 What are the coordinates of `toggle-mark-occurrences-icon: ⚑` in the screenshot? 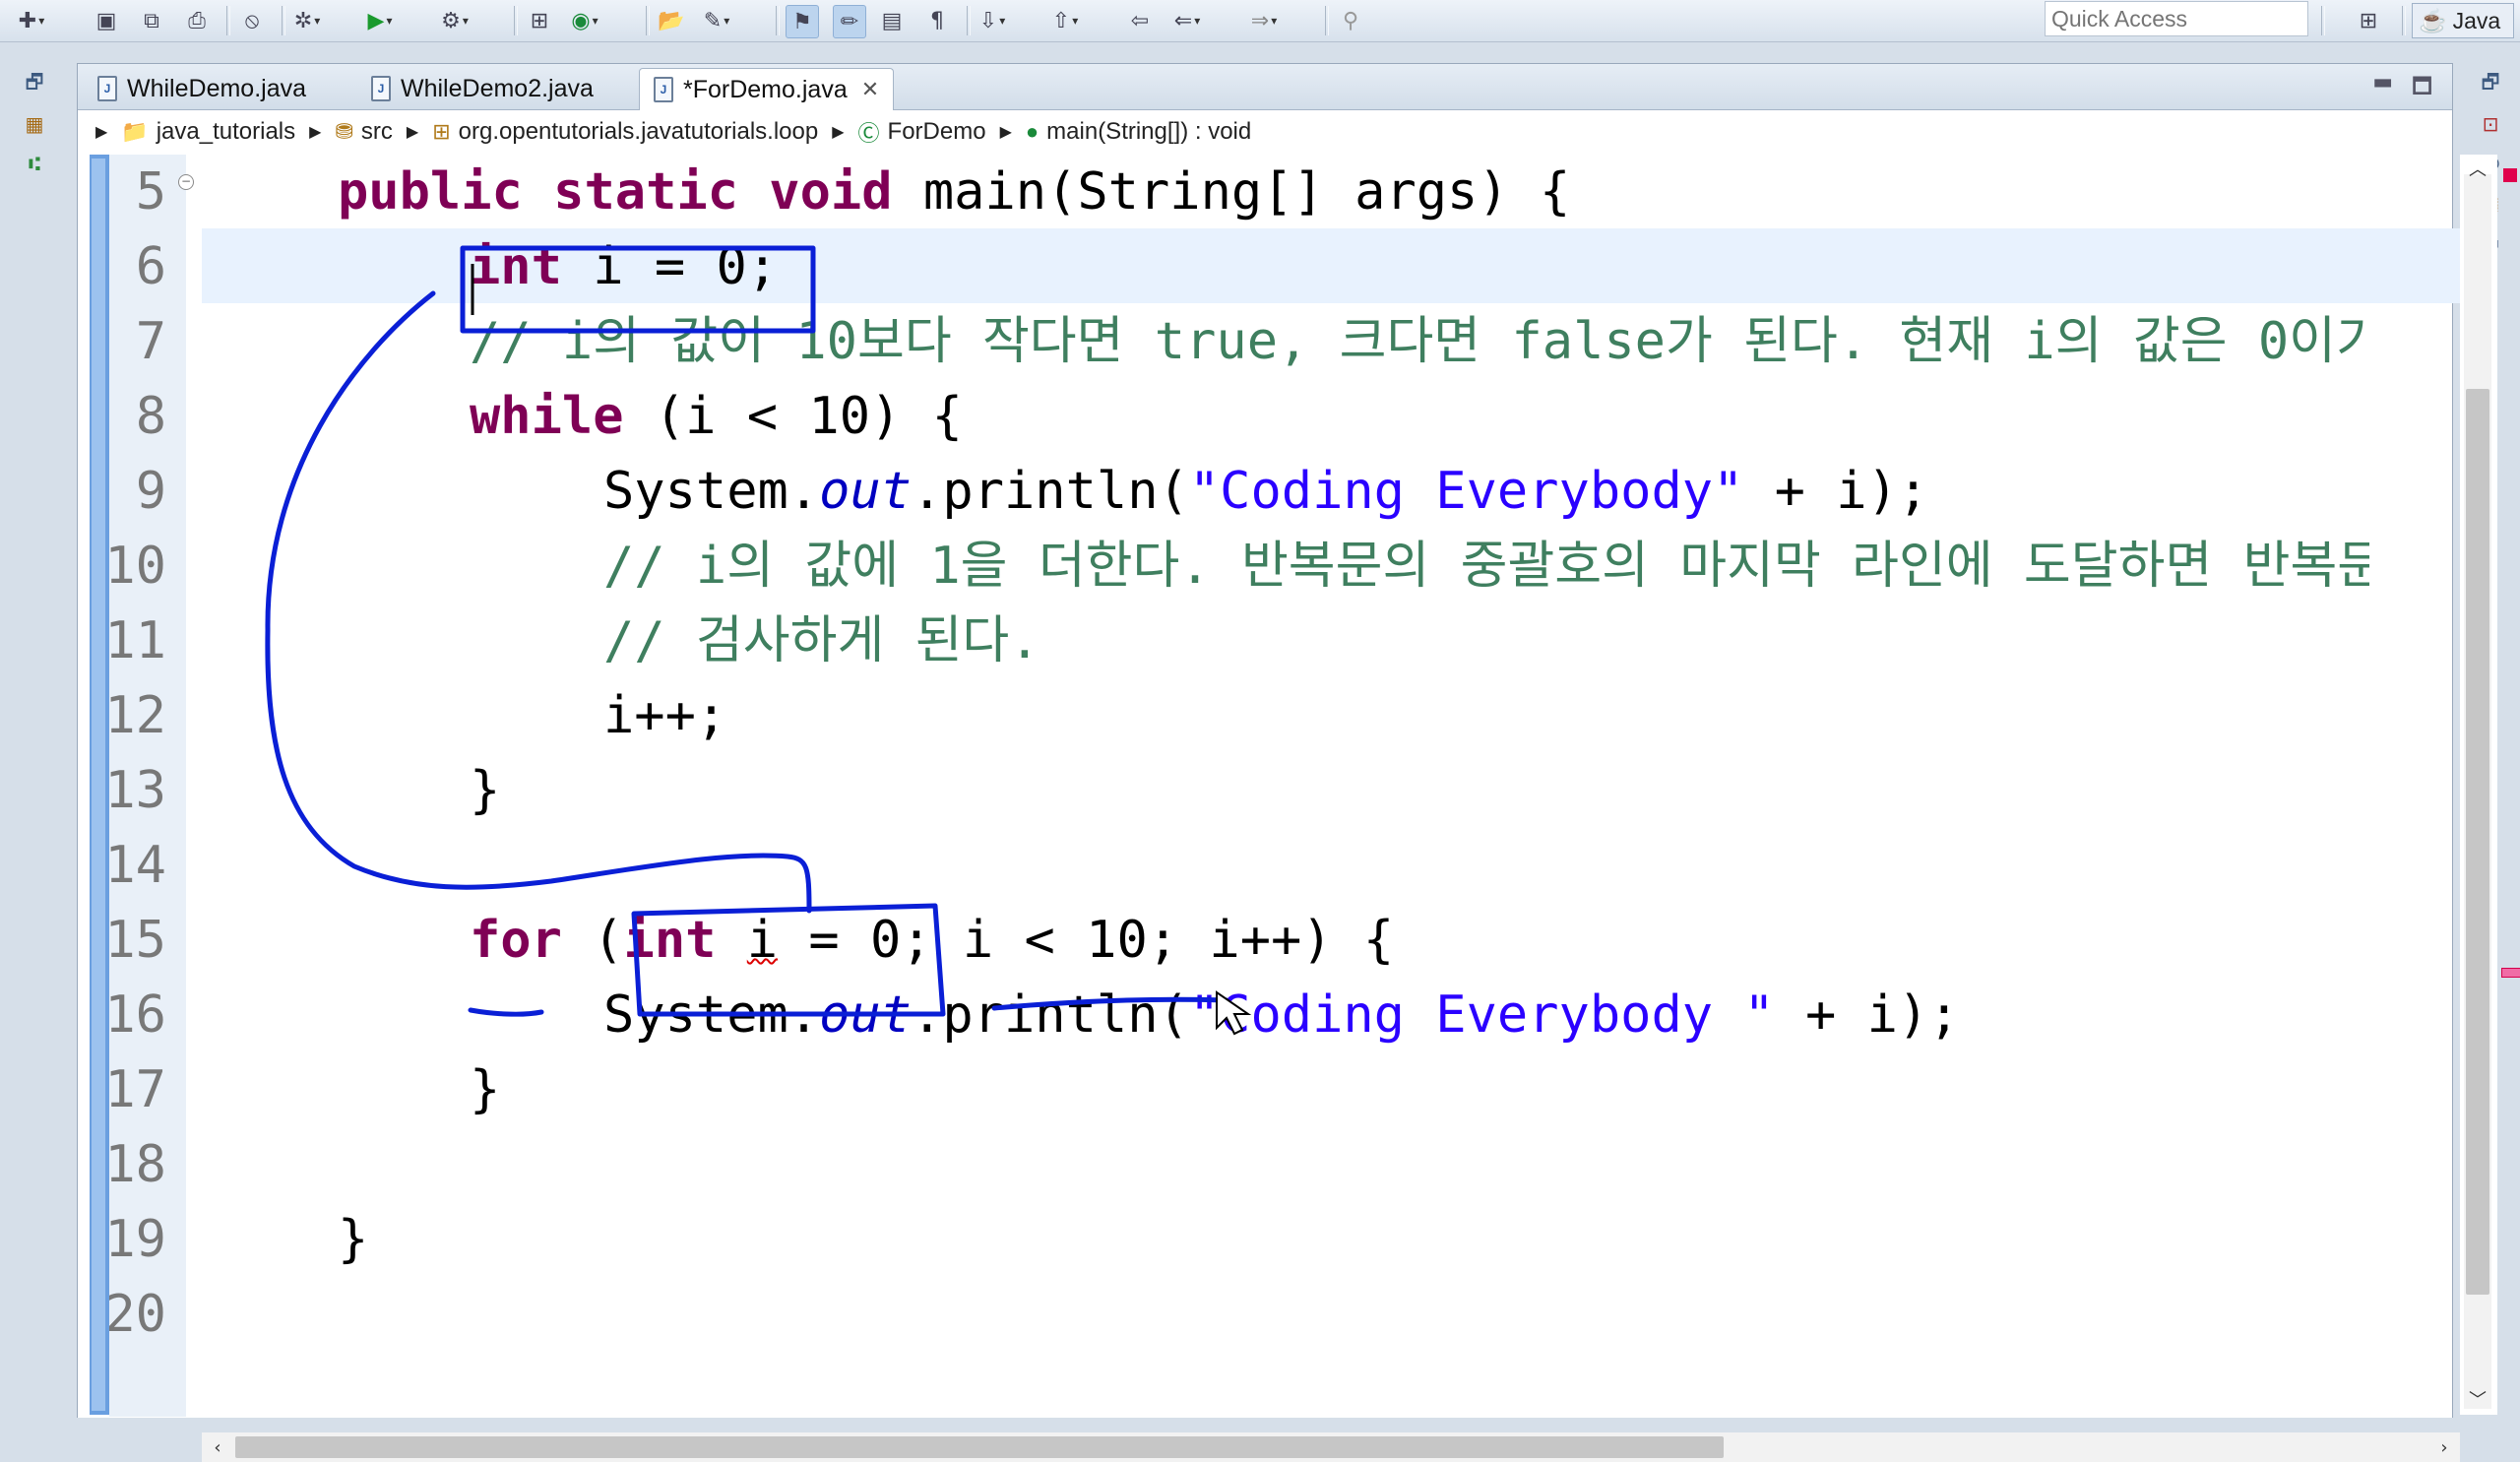 It's located at (802, 21).